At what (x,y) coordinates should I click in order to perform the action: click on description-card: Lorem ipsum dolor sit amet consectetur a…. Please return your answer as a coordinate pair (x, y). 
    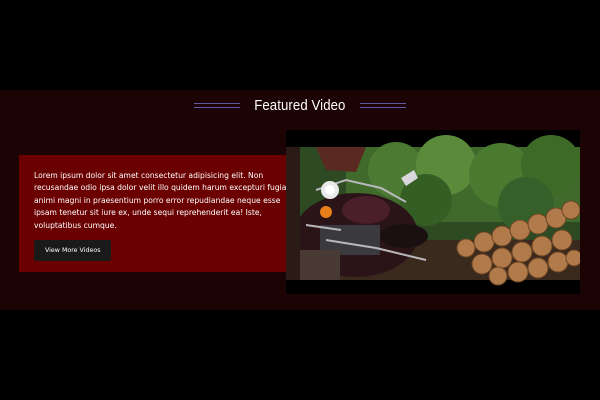
    Looking at the image, I should click on (166, 213).